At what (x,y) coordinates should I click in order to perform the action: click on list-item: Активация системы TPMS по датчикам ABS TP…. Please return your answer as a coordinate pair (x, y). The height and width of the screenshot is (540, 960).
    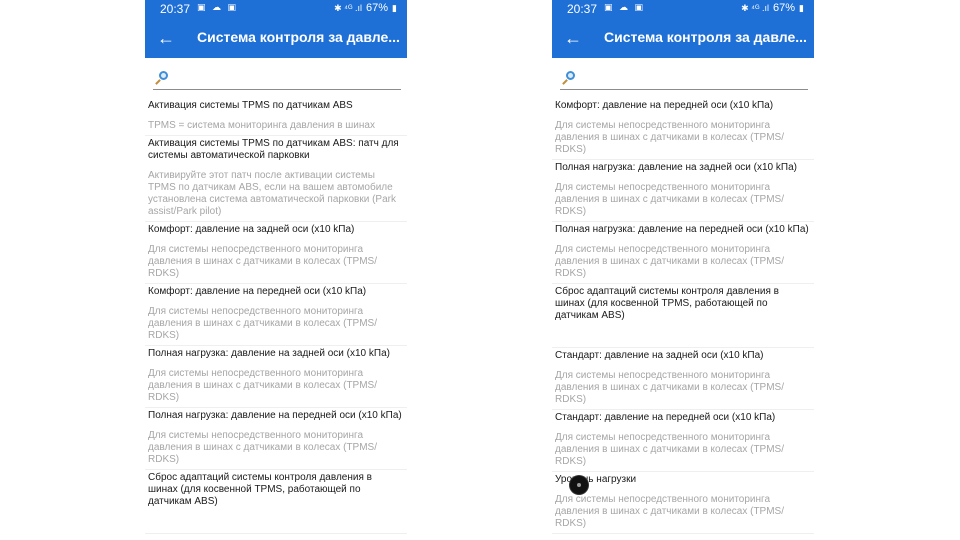
    Looking at the image, I should click on (276, 117).